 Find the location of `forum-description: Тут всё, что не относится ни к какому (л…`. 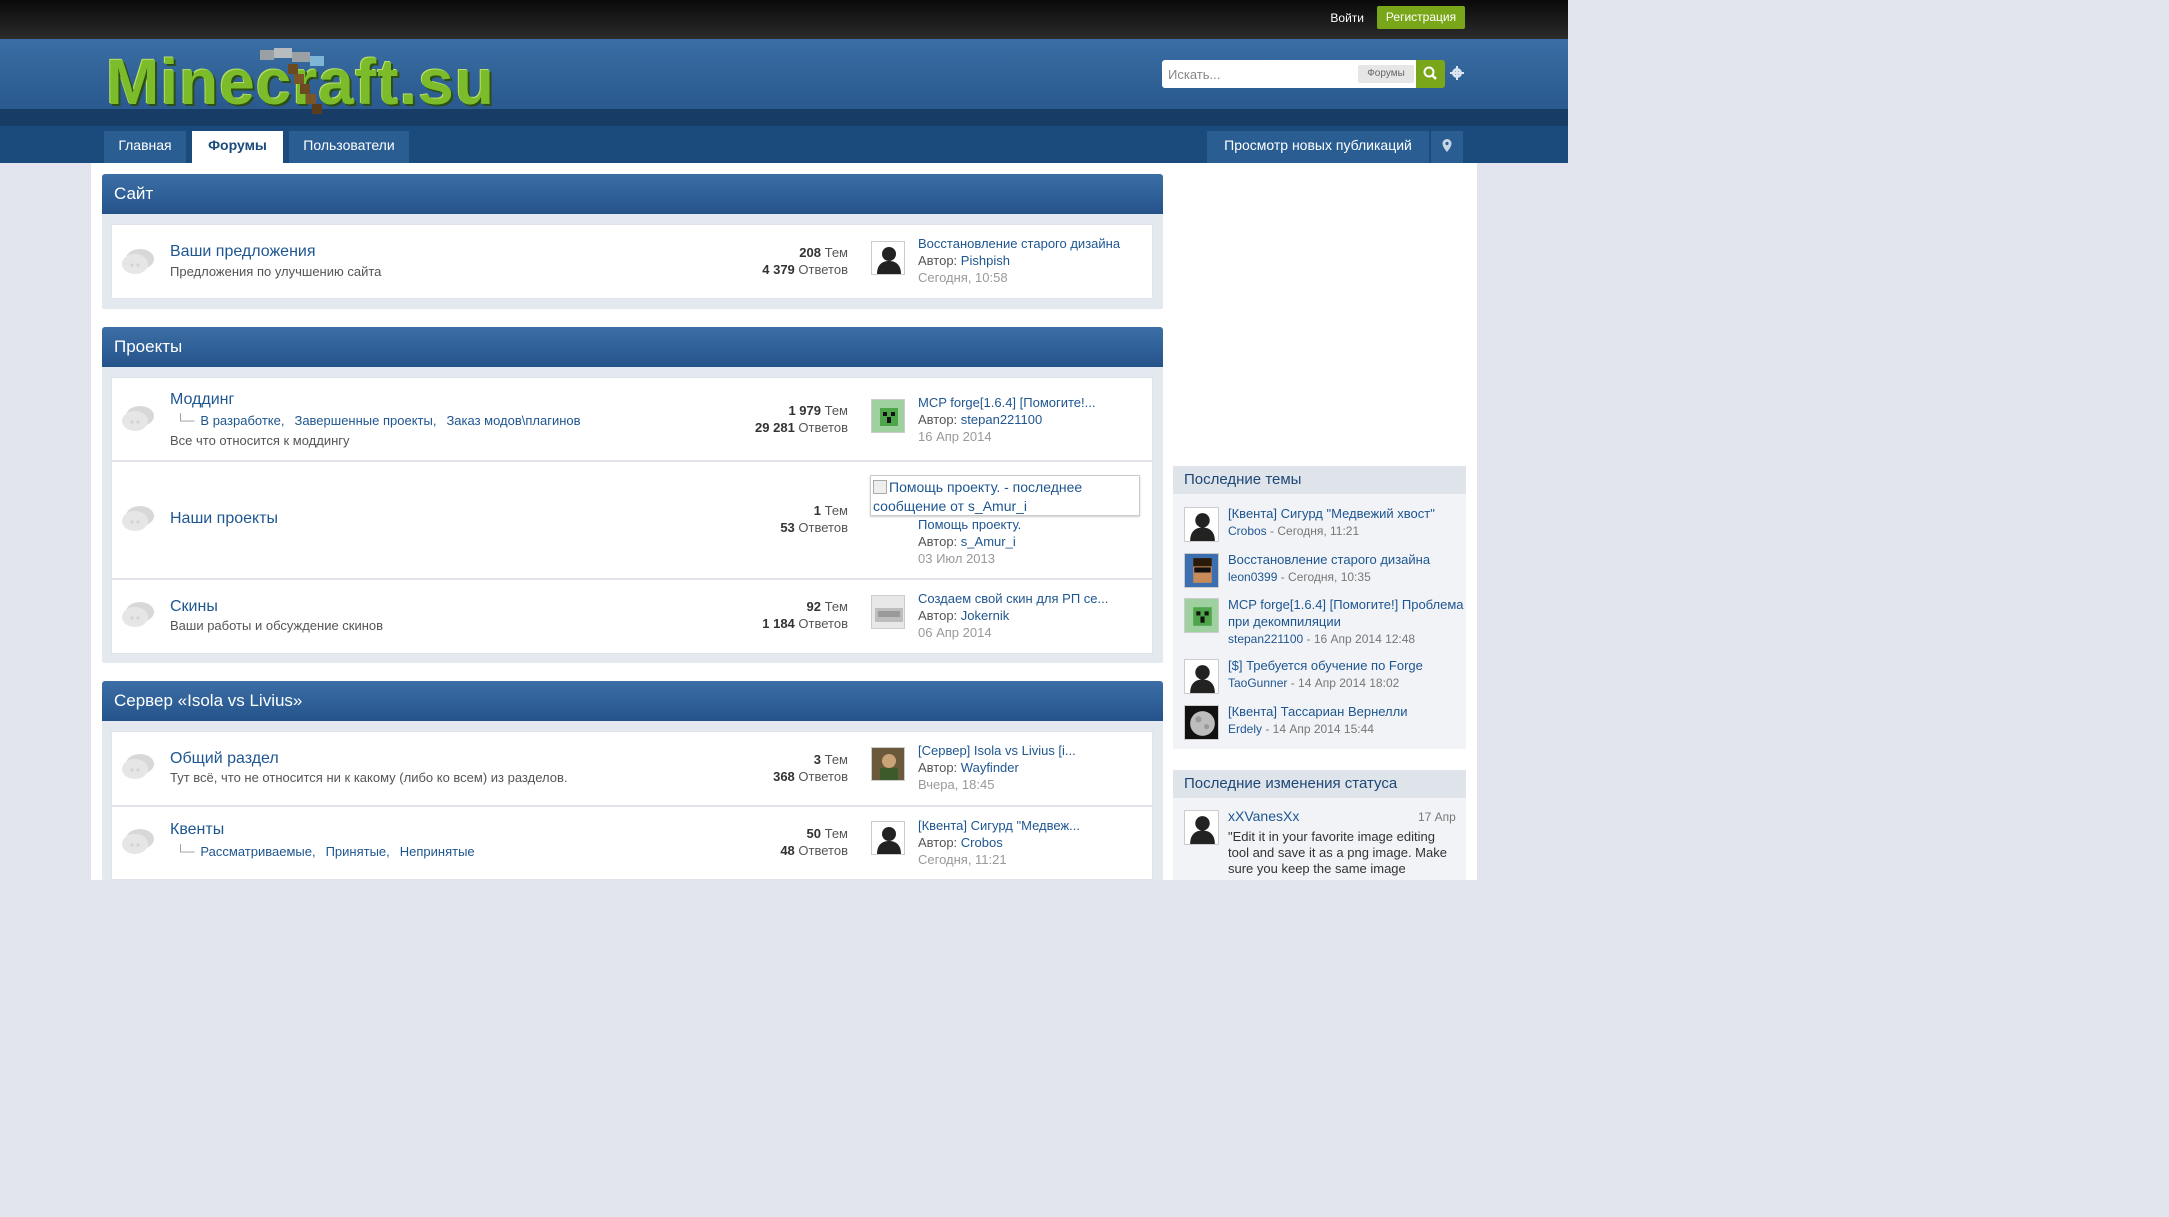

forum-description: Тут всё, что не относится ни к какому (л… is located at coordinates (369, 777).